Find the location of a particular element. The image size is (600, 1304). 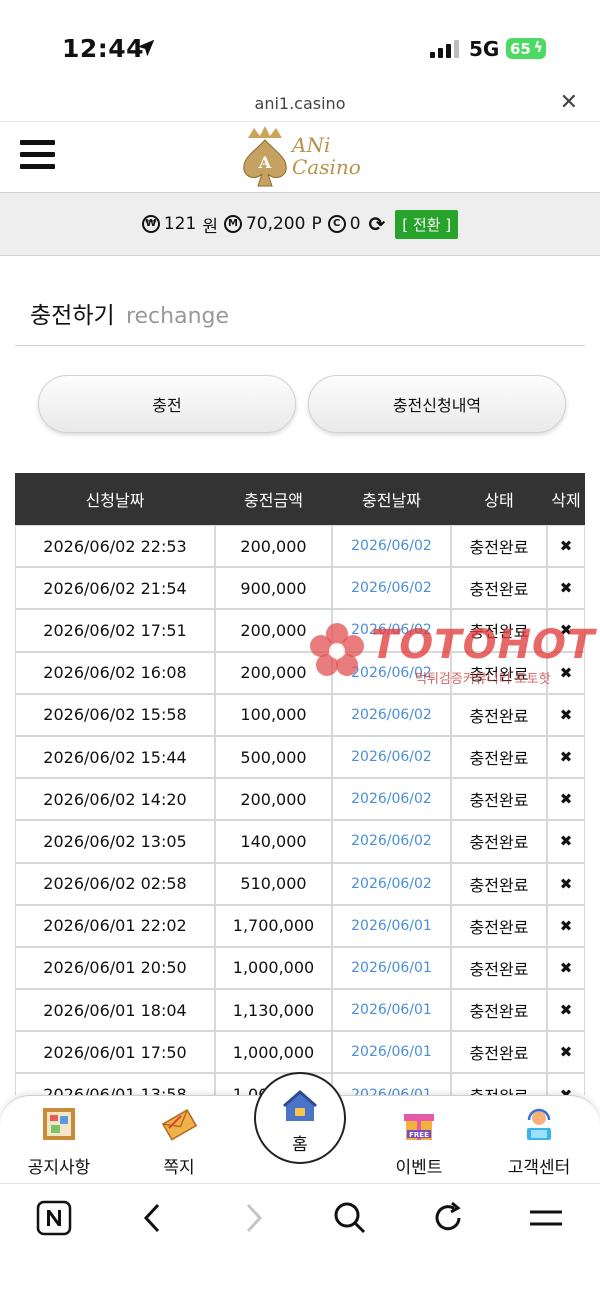

convert-button: [ 전환 ] is located at coordinates (427, 224).